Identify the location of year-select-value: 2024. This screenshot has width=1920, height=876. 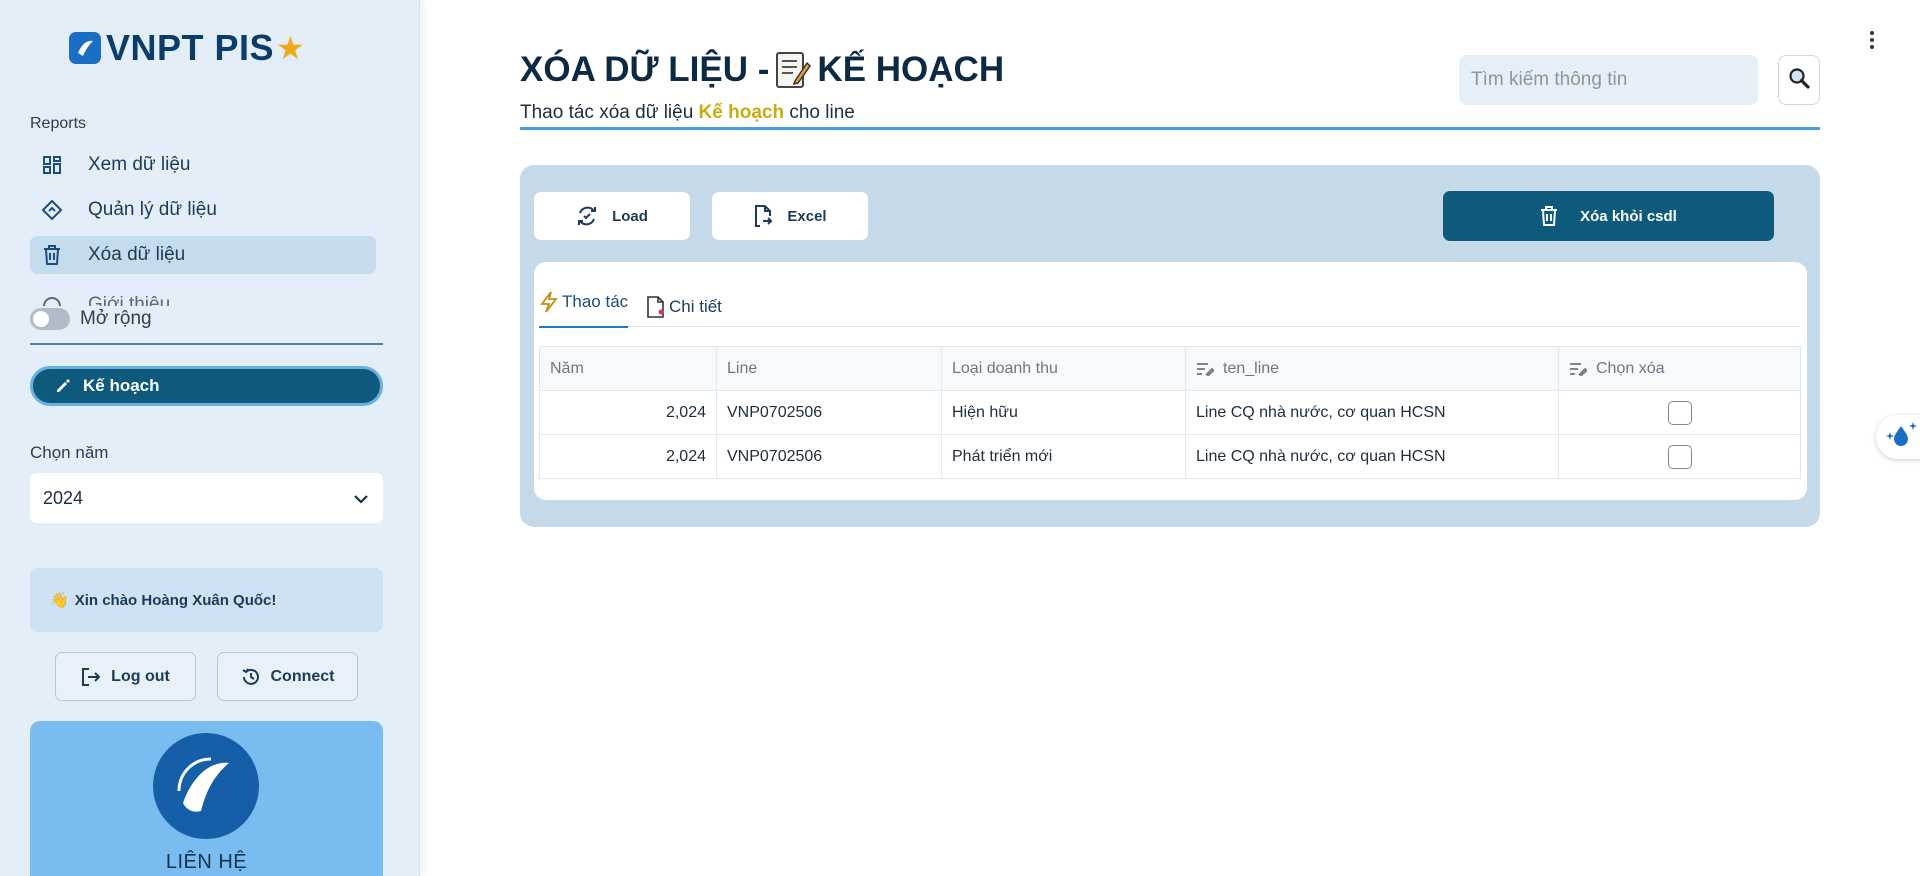
(63, 497).